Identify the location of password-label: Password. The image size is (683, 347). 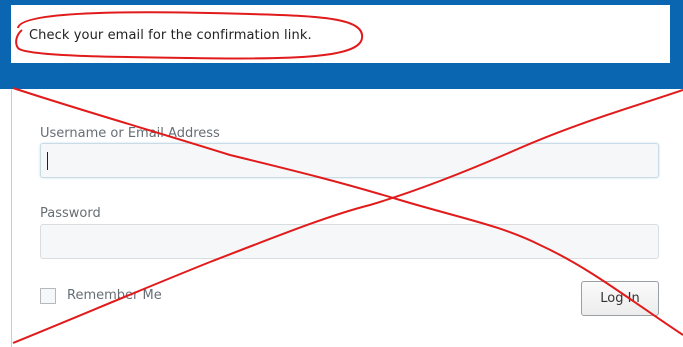
(70, 213).